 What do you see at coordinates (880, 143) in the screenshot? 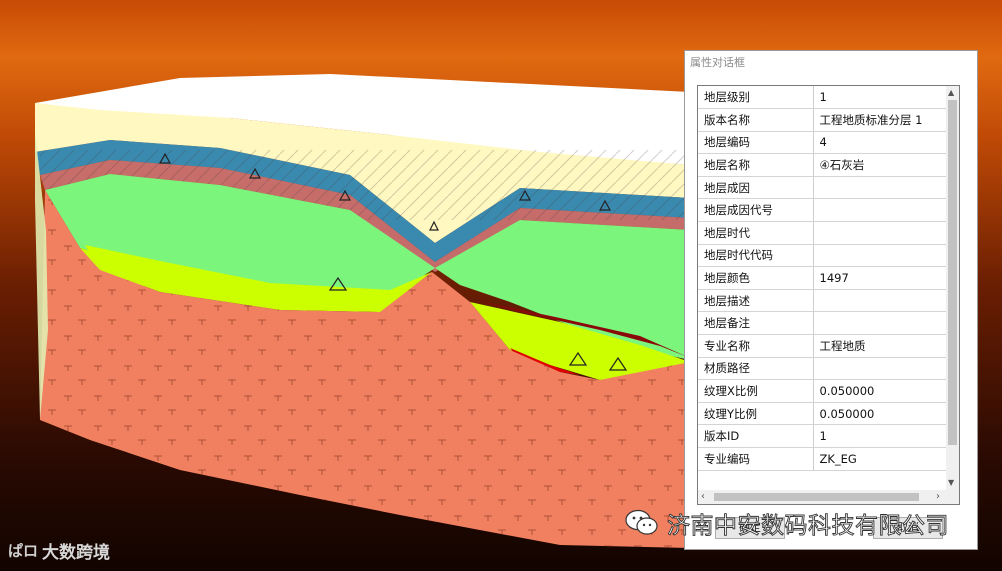
I see `property-value: 4` at bounding box center [880, 143].